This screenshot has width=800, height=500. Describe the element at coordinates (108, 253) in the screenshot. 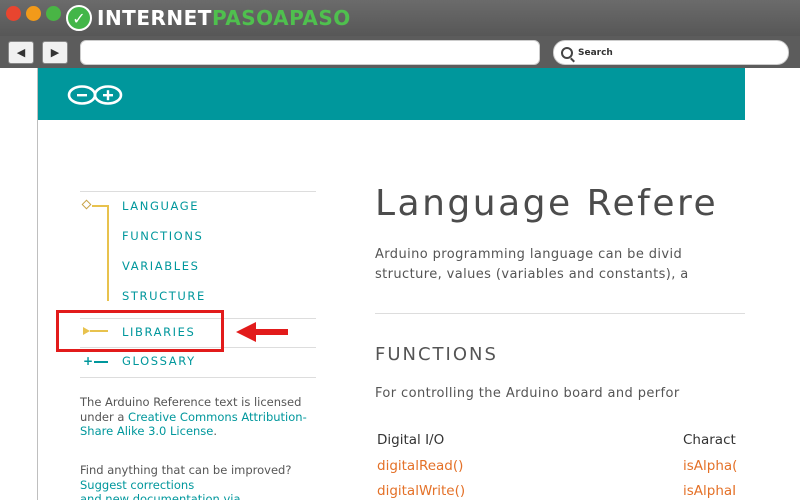

I see `tree-vertical-line` at that location.